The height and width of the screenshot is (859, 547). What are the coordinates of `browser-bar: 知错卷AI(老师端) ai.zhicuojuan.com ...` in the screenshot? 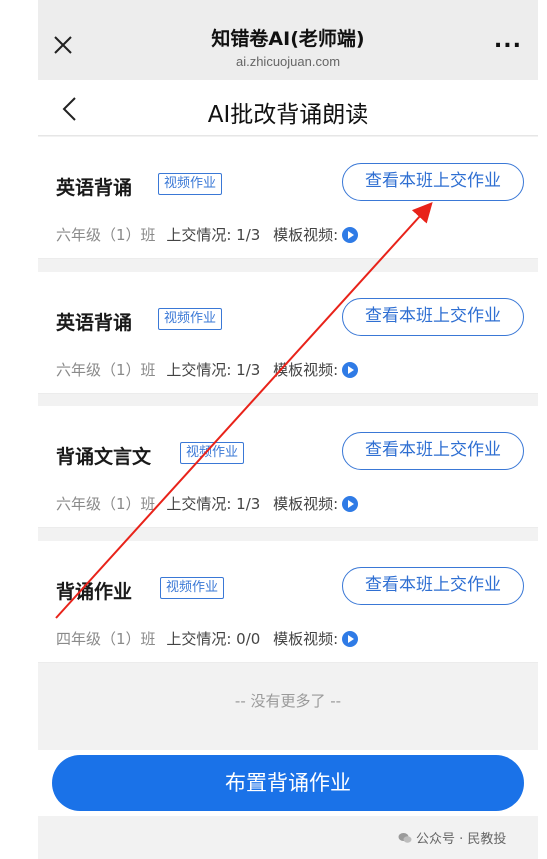 It's located at (288, 40).